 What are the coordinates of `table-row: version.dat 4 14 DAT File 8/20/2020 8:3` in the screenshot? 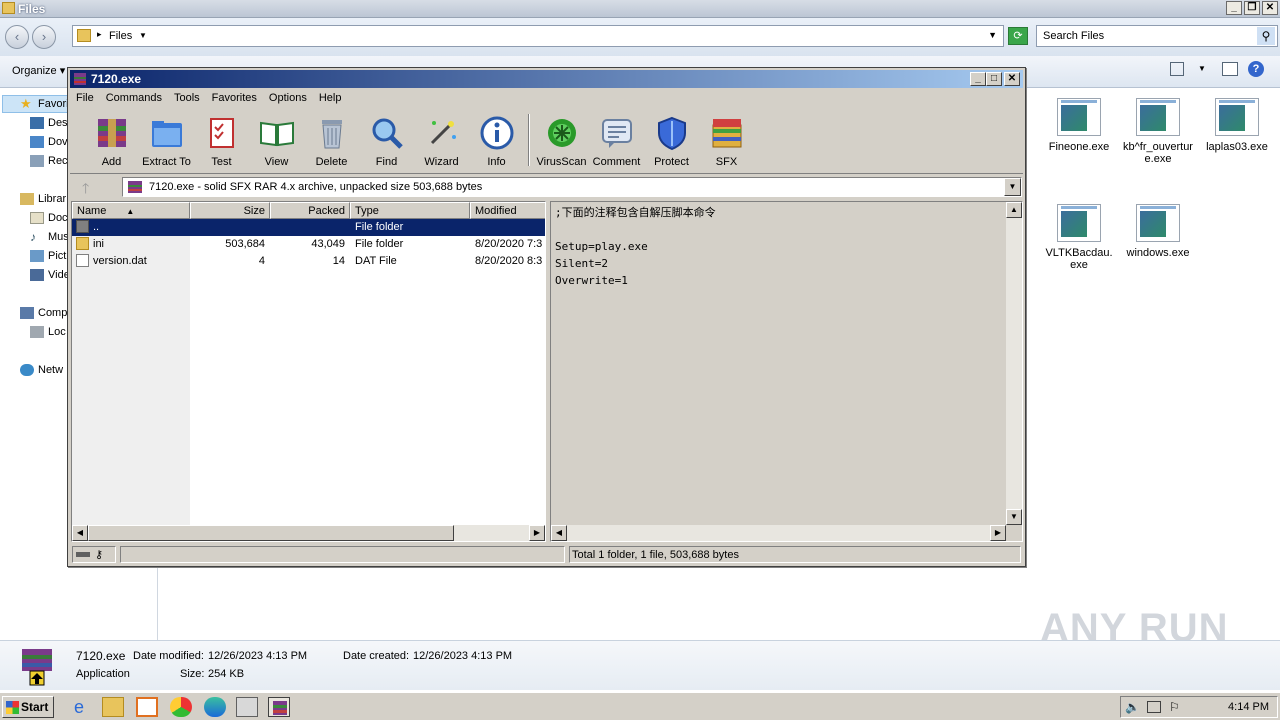 It's located at (308, 261).